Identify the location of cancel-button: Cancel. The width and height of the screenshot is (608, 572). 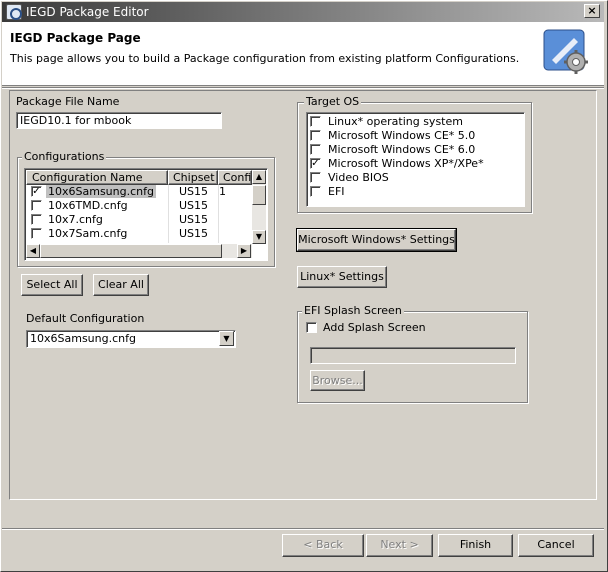
(556, 545).